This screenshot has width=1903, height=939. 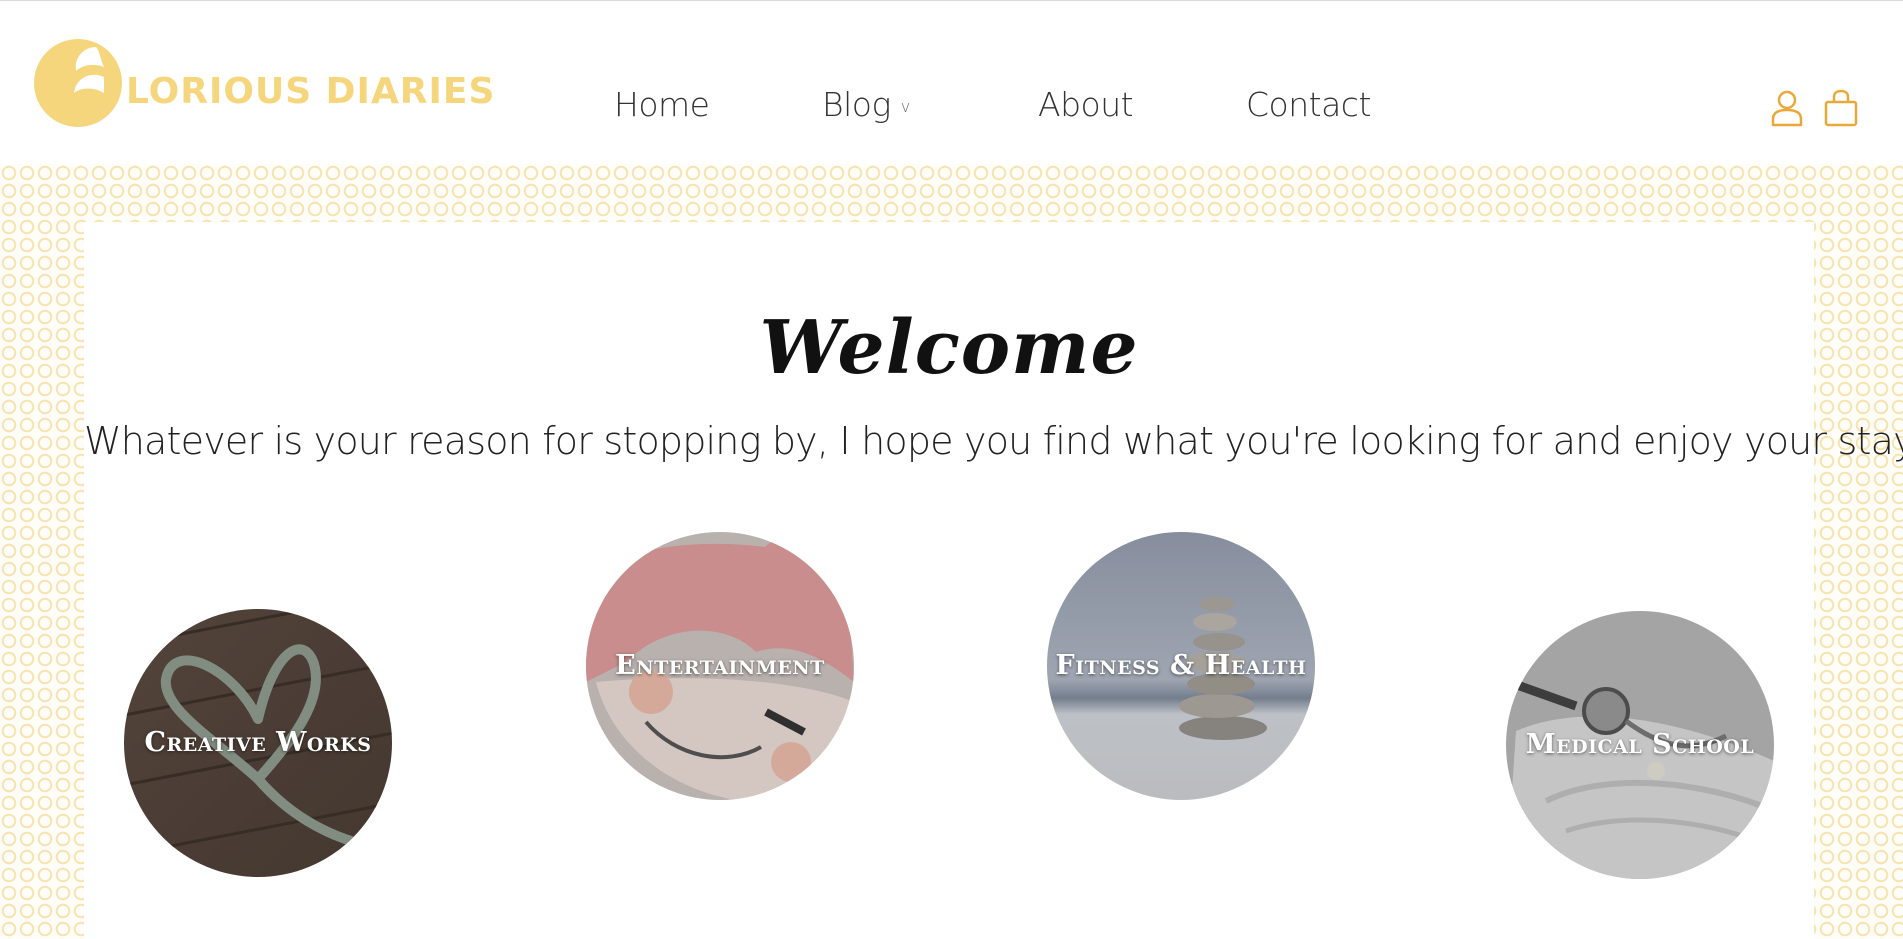 I want to click on nav-contact: Contact, so click(x=1308, y=104).